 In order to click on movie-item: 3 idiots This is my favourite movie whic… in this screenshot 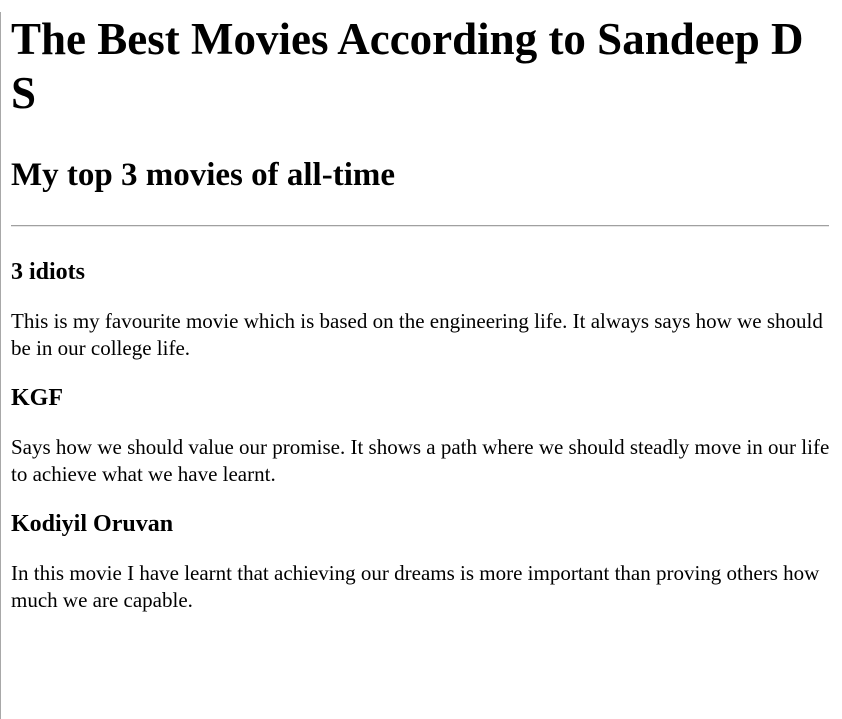, I will do `click(421, 310)`.